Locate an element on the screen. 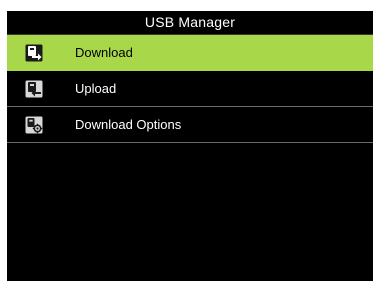  menu-item-download: Download is located at coordinates (190, 53).